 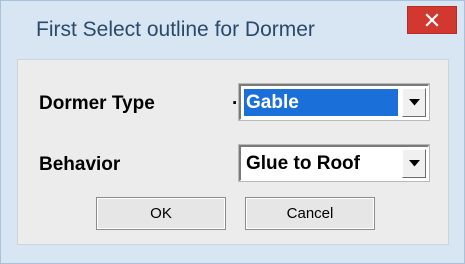 I want to click on close-button, so click(x=432, y=20).